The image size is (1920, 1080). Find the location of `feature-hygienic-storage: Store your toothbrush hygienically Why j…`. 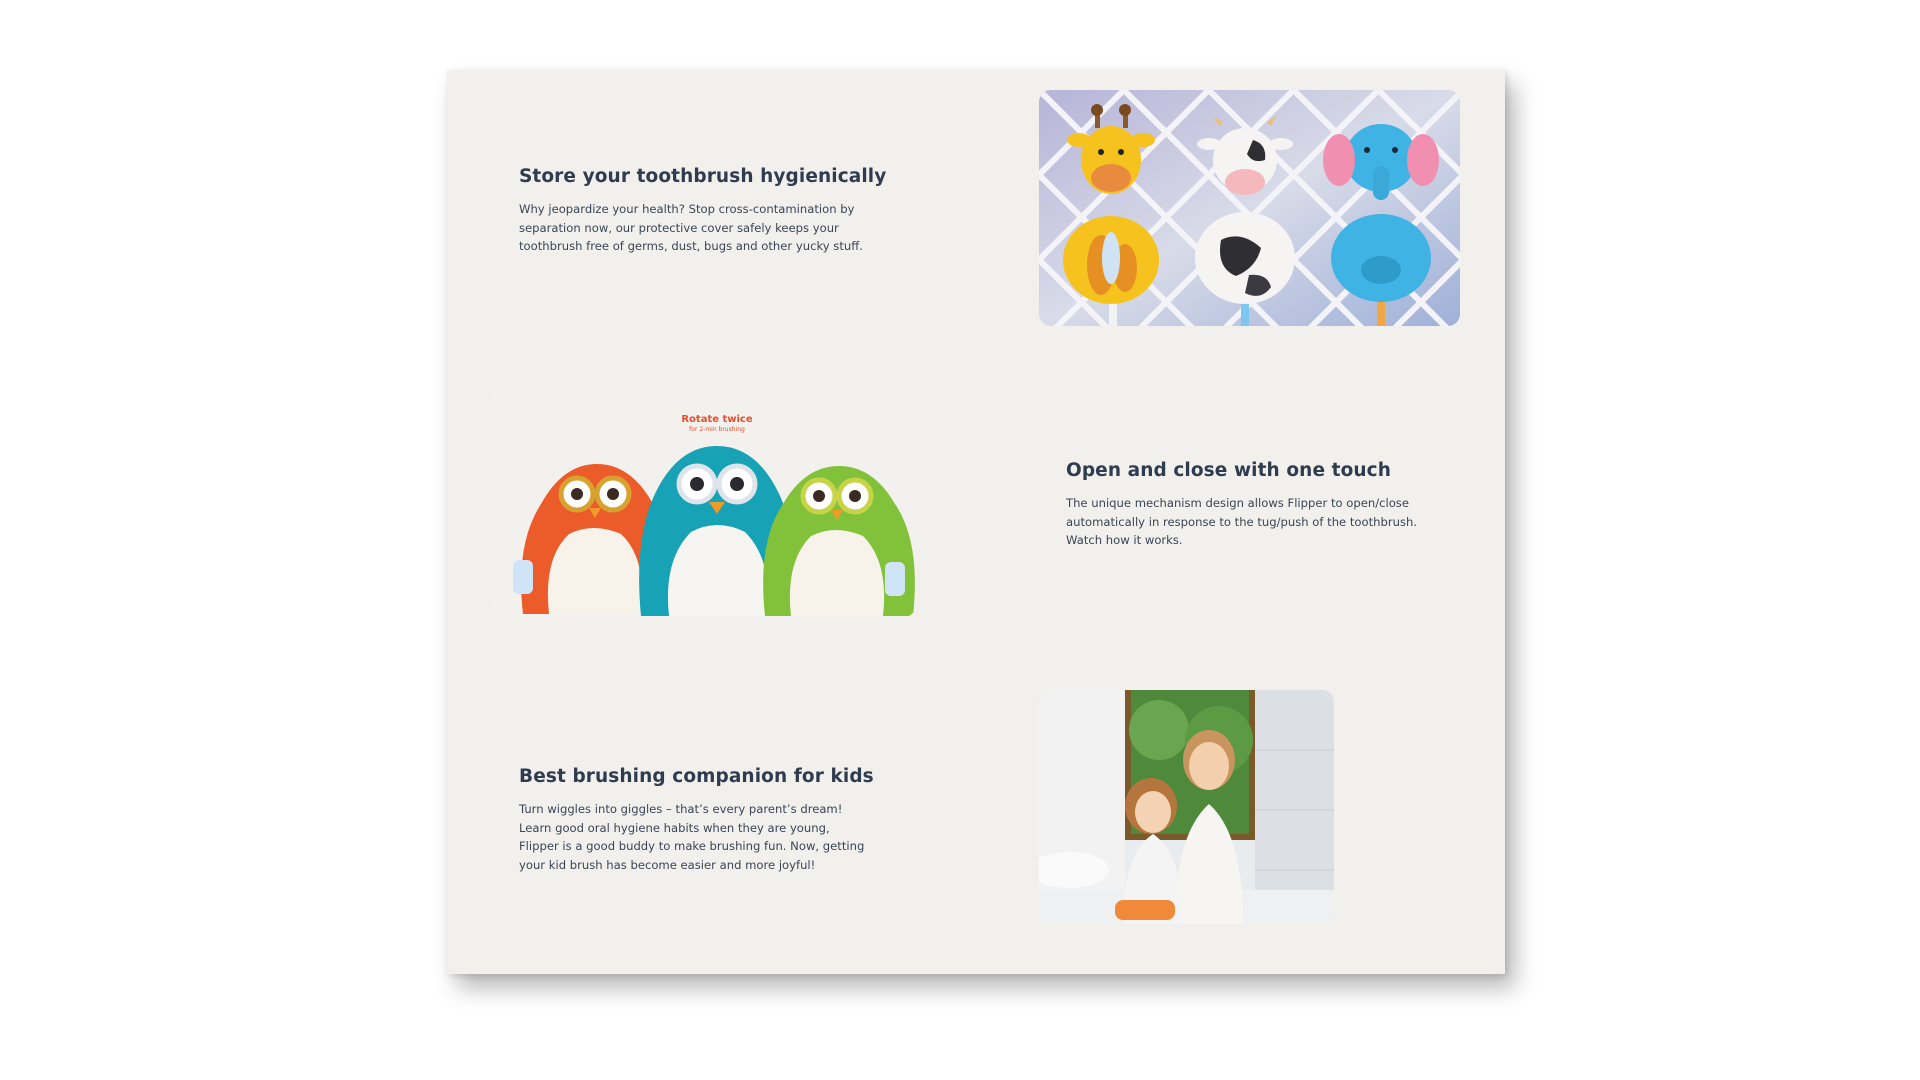

feature-hygienic-storage: Store your toothbrush hygienically Why j… is located at coordinates (703, 211).